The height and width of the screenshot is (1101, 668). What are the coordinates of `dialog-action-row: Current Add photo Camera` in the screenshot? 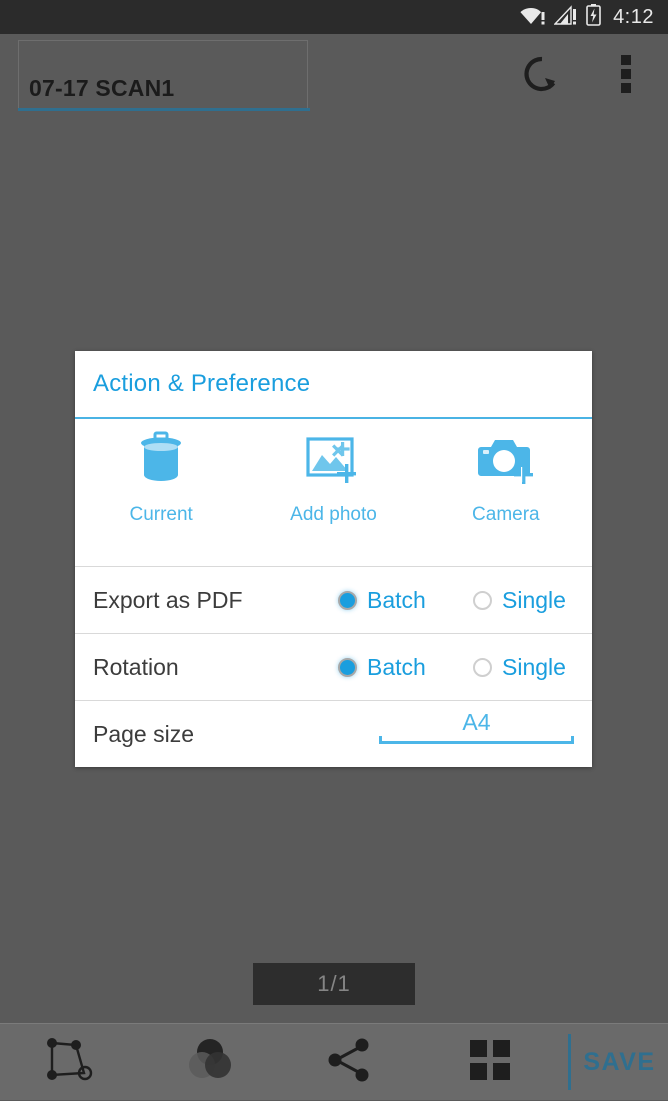 It's located at (333, 493).